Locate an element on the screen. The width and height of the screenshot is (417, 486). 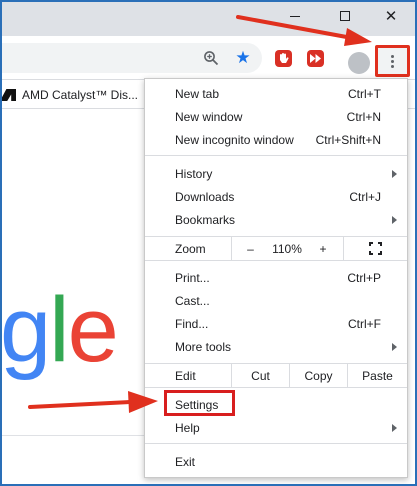
more-menu-button is located at coordinates (392, 61).